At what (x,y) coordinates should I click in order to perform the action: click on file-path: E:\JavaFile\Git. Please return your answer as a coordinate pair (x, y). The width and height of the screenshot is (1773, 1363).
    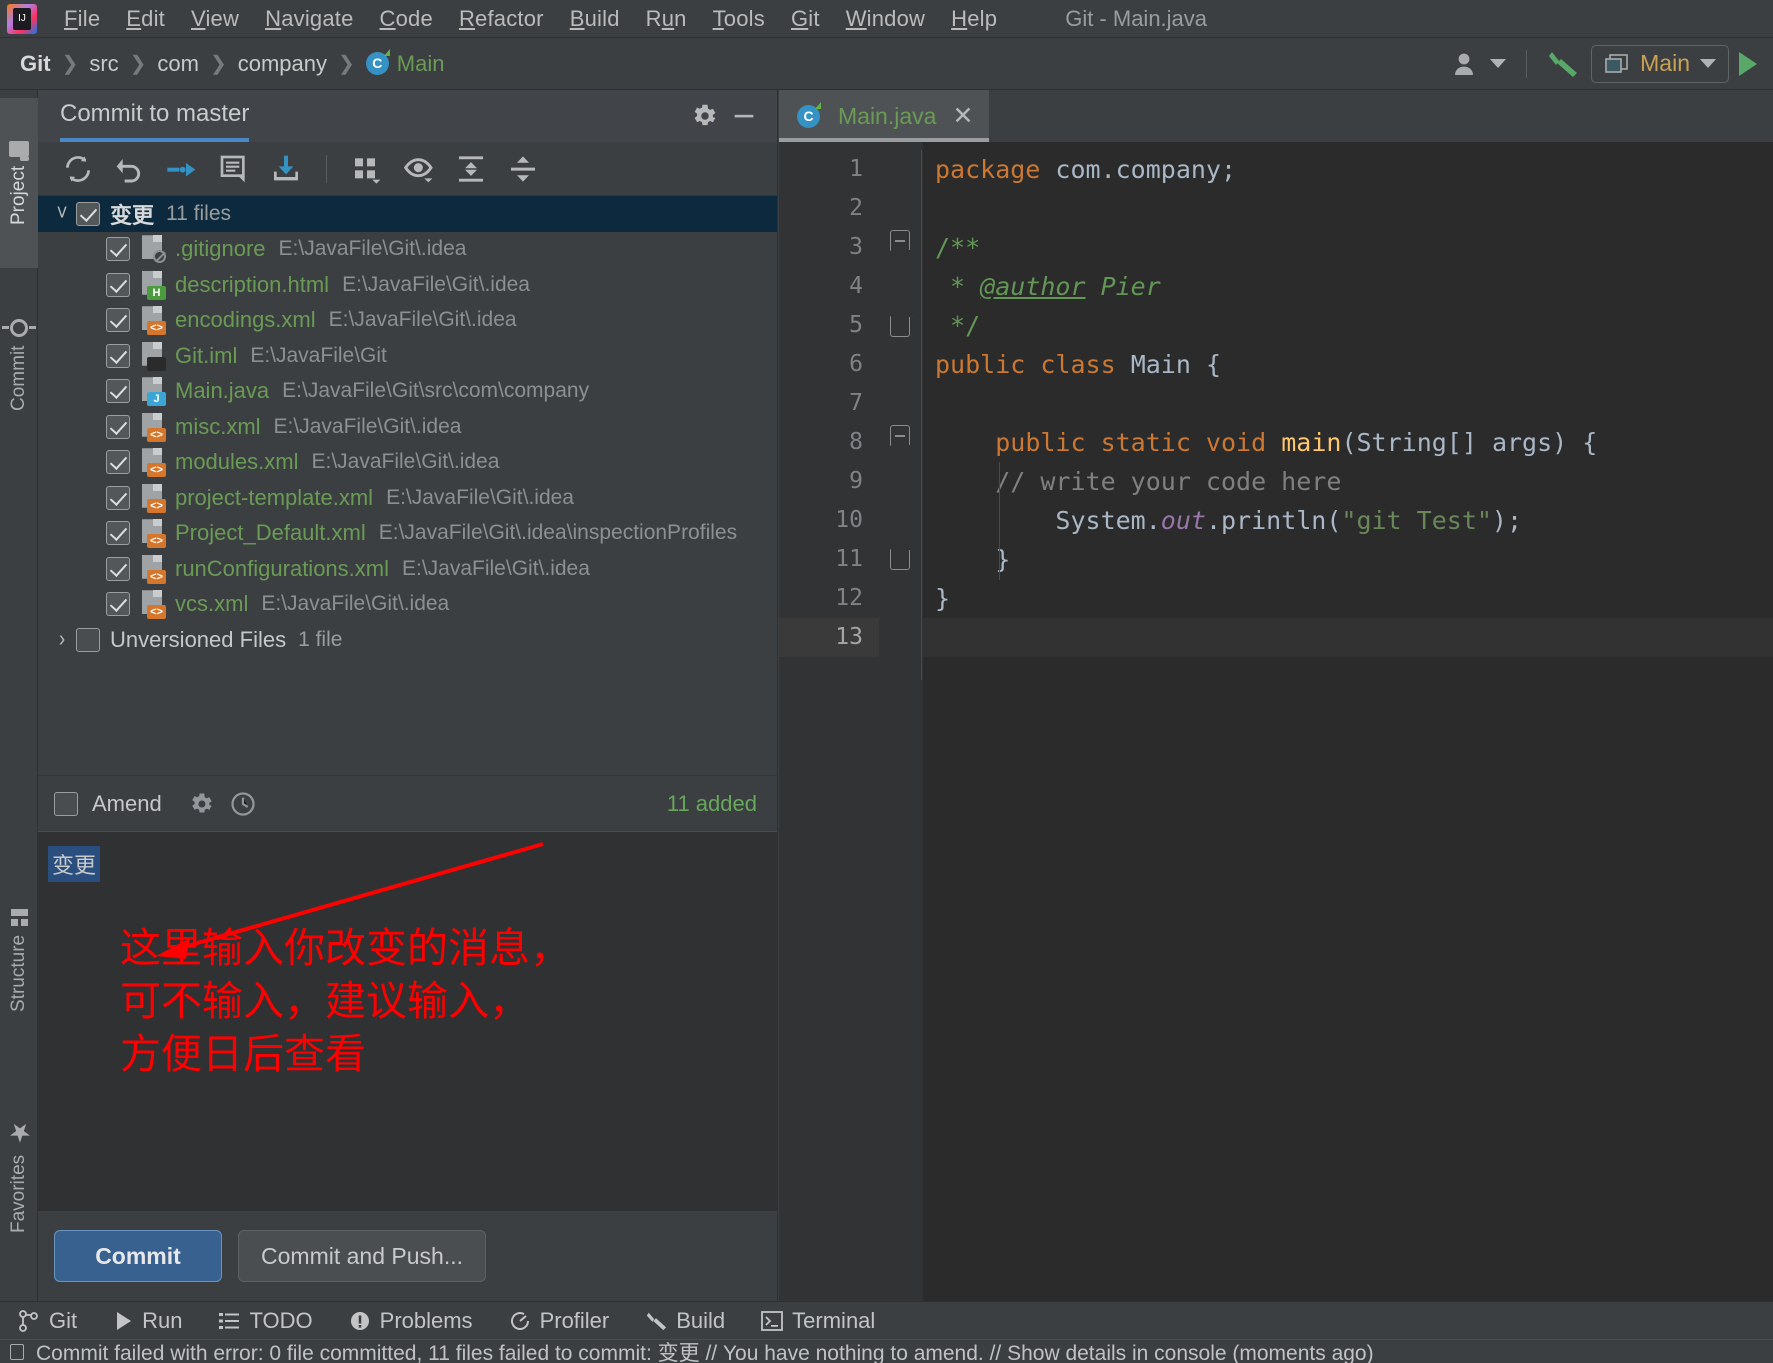
    Looking at the image, I should click on (318, 355).